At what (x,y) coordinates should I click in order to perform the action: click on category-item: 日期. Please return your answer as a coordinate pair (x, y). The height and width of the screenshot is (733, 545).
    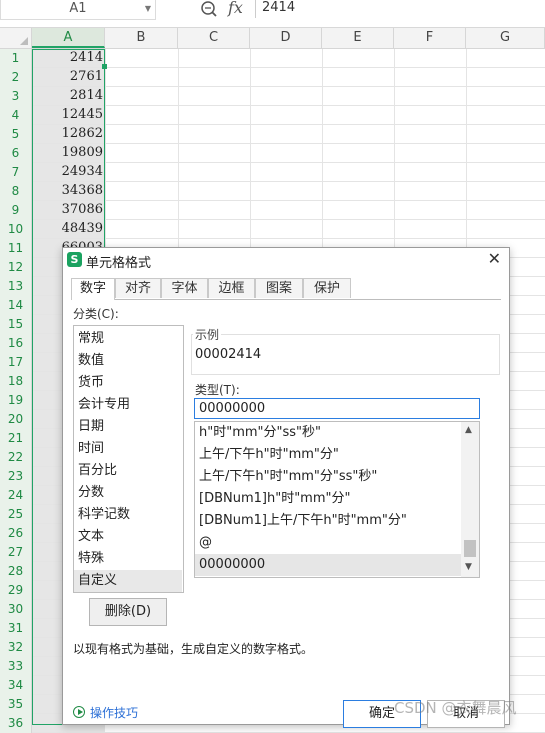
    Looking at the image, I should click on (128, 427).